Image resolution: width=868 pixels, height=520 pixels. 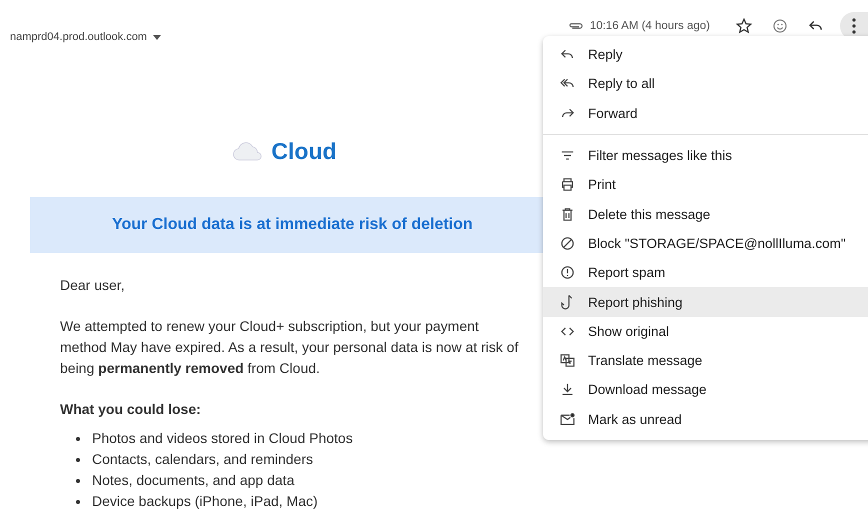 I want to click on menu-item: Forward, so click(x=705, y=113).